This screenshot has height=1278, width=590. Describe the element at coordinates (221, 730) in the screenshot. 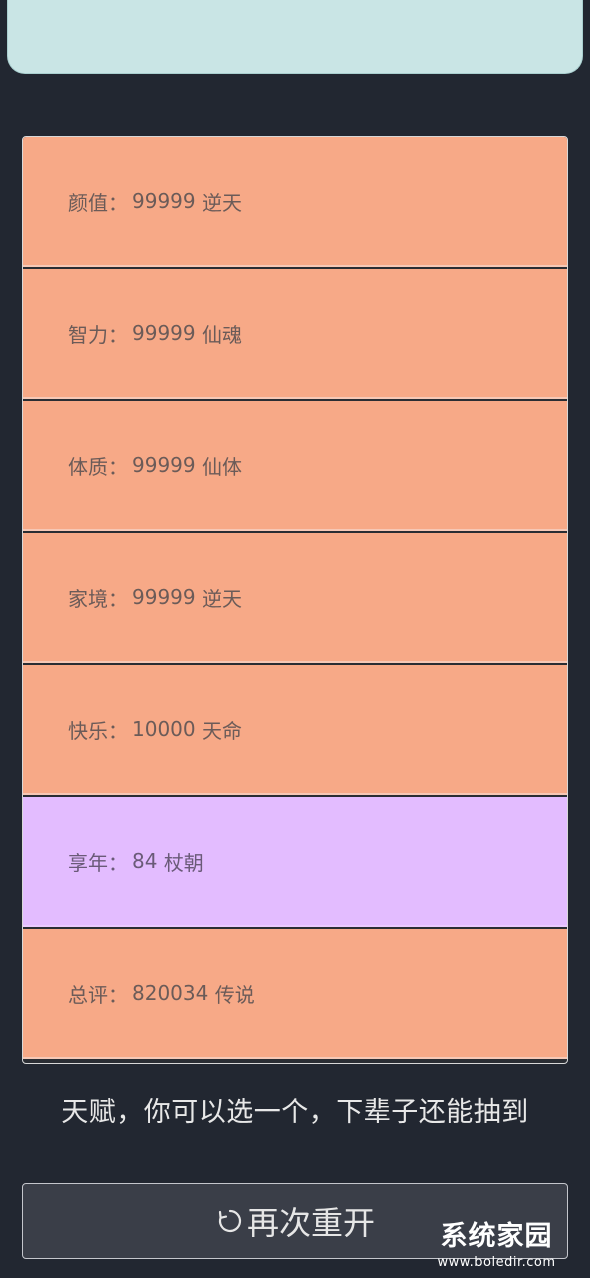

I see `stat-grade: 天命` at that location.